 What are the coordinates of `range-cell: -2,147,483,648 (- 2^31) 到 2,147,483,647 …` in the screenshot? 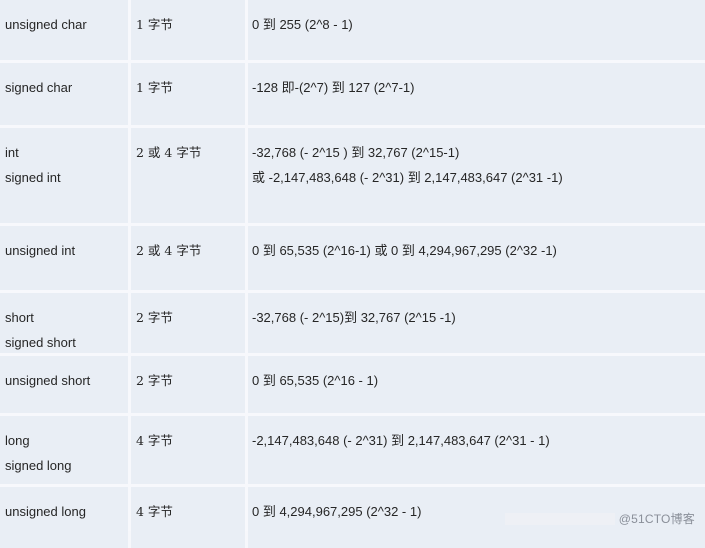 It's located at (476, 450).